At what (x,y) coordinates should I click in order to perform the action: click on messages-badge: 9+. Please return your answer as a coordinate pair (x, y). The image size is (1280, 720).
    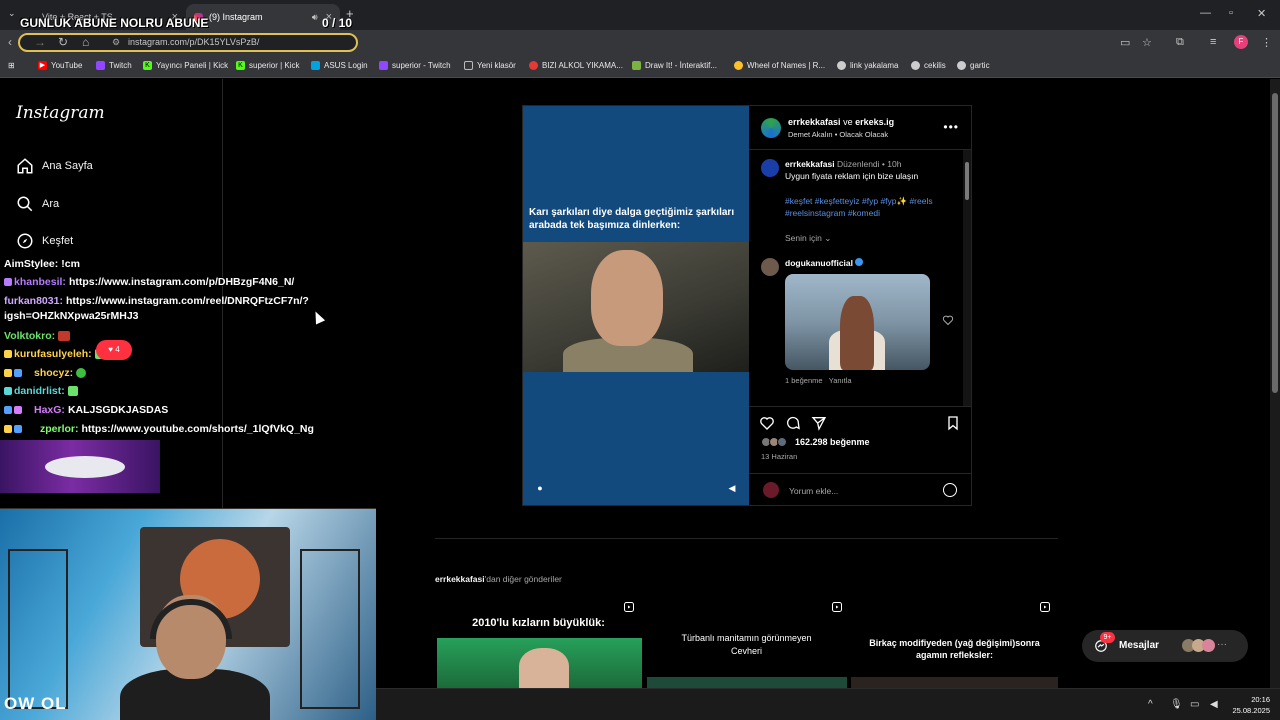
    Looking at the image, I should click on (1107, 637).